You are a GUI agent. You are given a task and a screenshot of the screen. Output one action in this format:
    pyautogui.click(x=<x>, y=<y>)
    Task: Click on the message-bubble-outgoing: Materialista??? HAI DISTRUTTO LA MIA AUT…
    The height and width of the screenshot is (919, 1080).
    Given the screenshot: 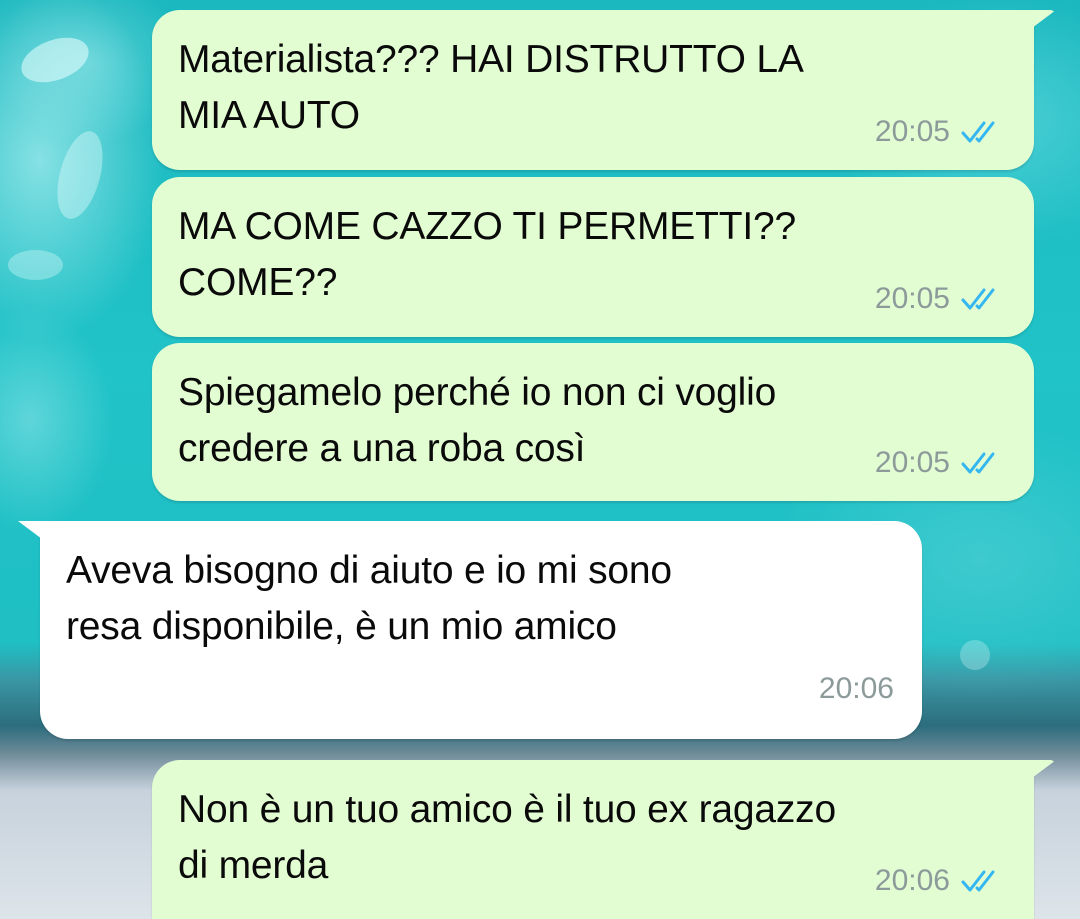 What is the action you would take?
    pyautogui.click(x=604, y=90)
    